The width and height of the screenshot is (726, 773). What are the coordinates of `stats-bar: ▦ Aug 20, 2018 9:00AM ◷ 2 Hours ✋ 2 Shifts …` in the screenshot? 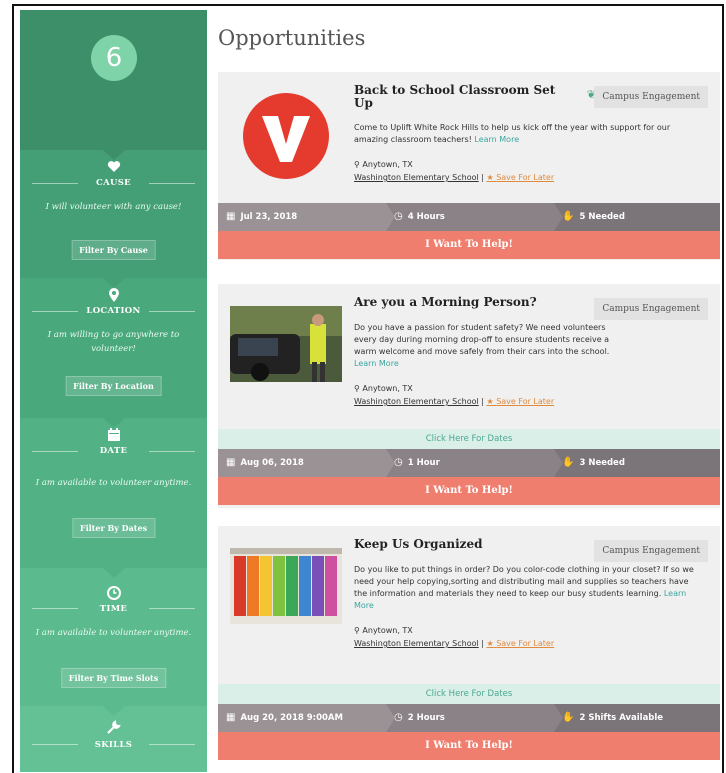 It's located at (469, 718).